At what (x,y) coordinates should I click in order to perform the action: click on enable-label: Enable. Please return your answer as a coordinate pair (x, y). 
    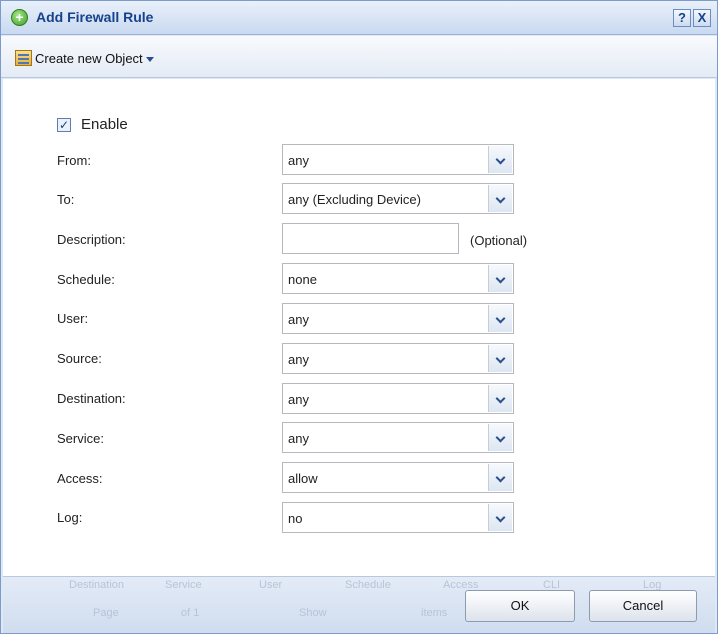
    Looking at the image, I should click on (104, 124).